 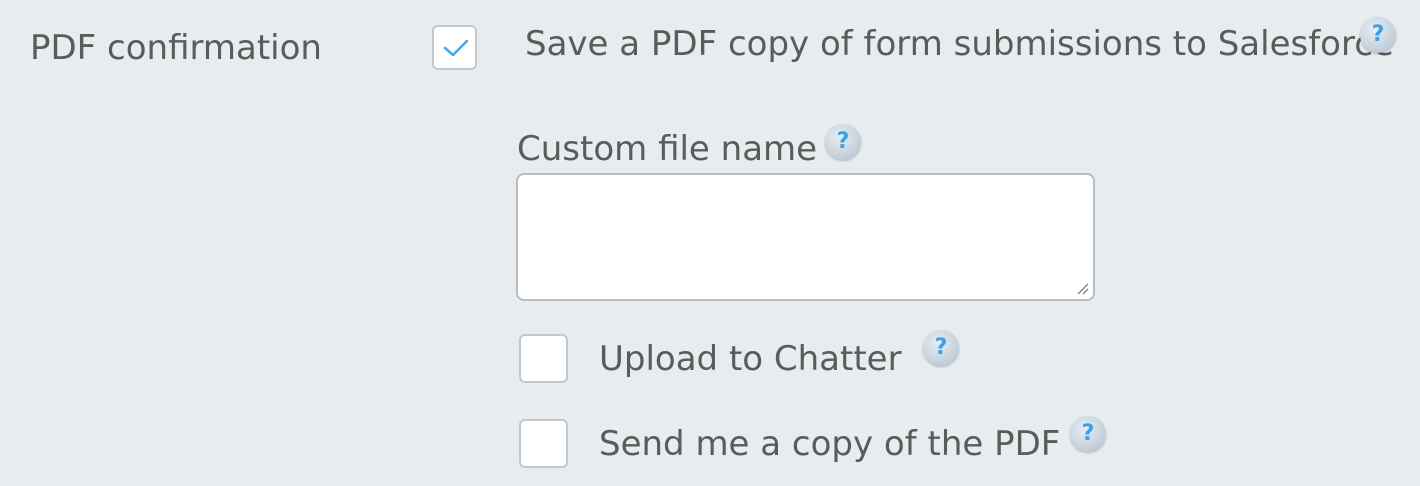 I want to click on resize-grip-icon, so click(x=1082, y=288).